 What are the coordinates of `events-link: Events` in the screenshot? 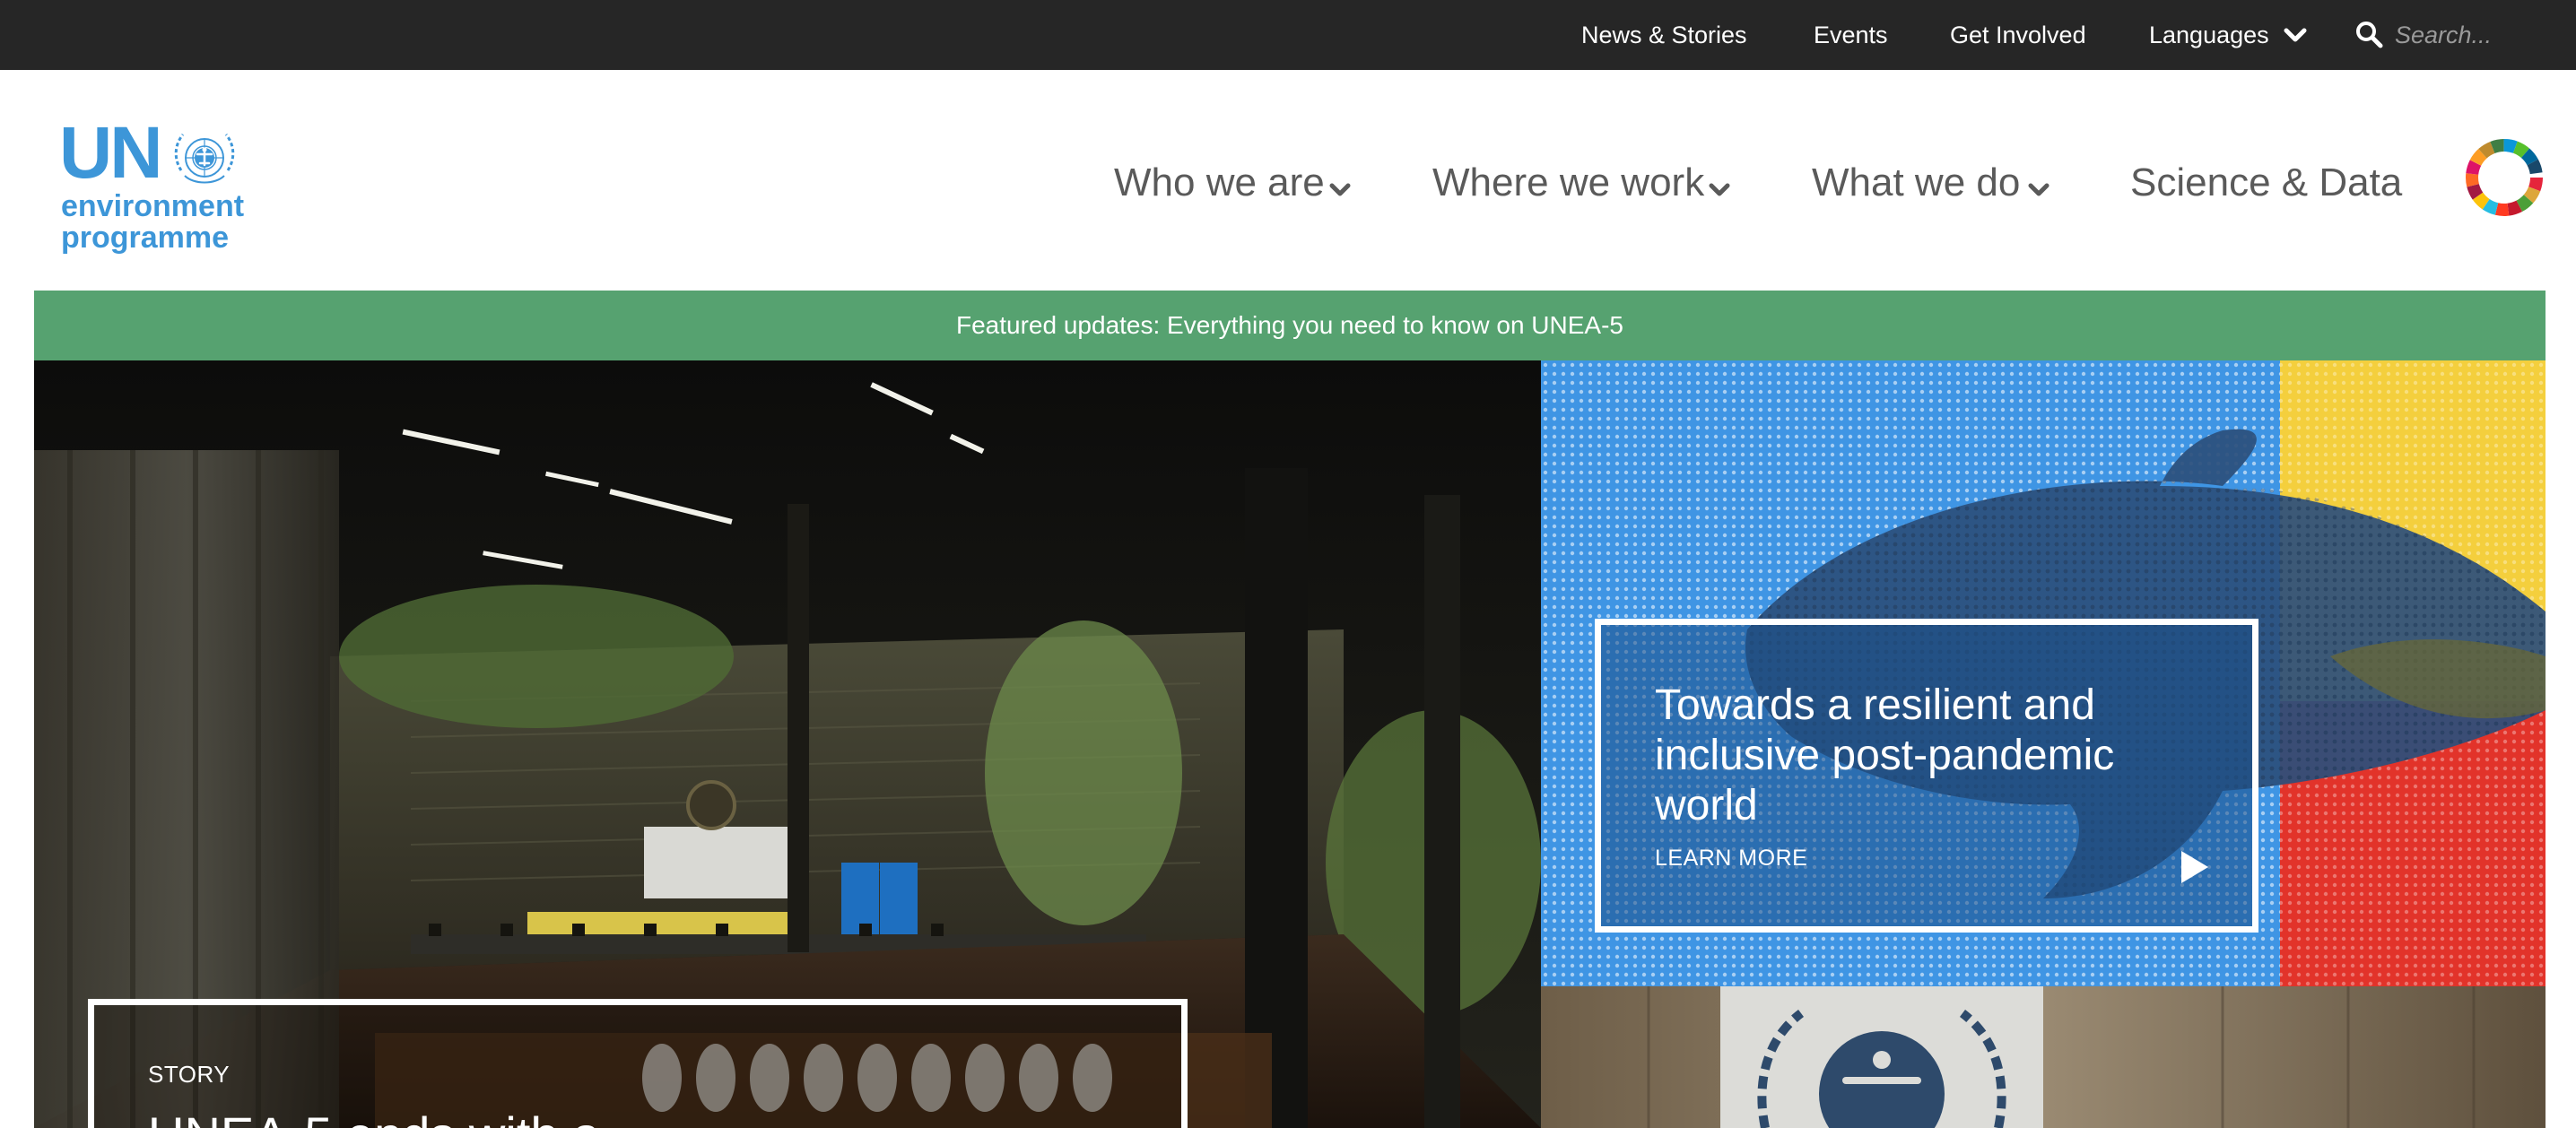 It's located at (1851, 35).